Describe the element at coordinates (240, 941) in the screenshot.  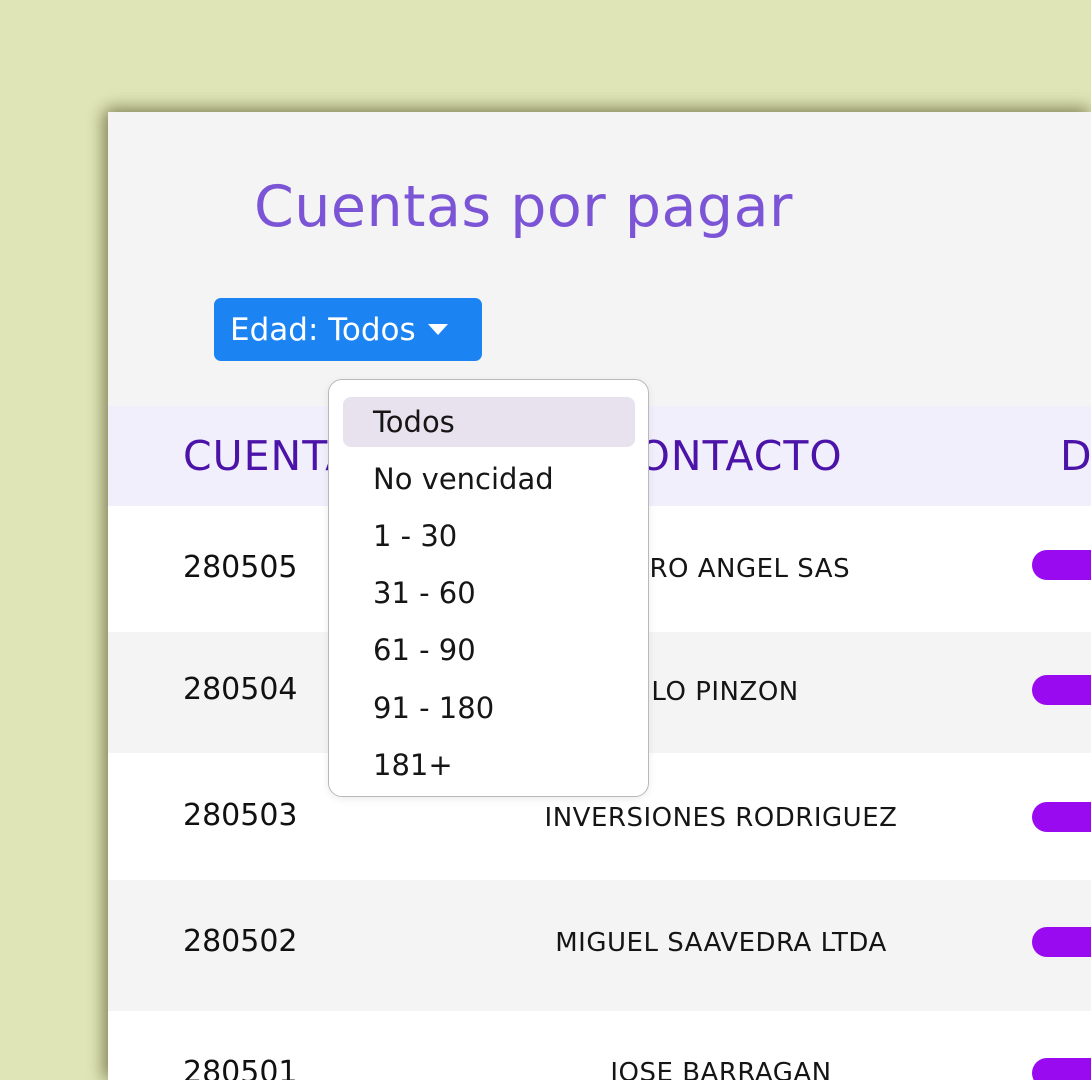
I see `account-code: 280502` at that location.